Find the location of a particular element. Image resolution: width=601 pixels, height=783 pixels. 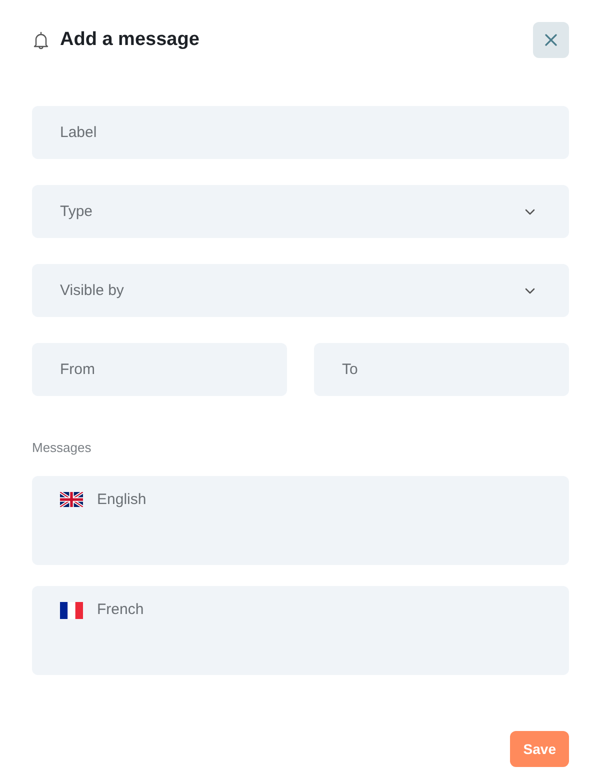

close-icon is located at coordinates (551, 40).